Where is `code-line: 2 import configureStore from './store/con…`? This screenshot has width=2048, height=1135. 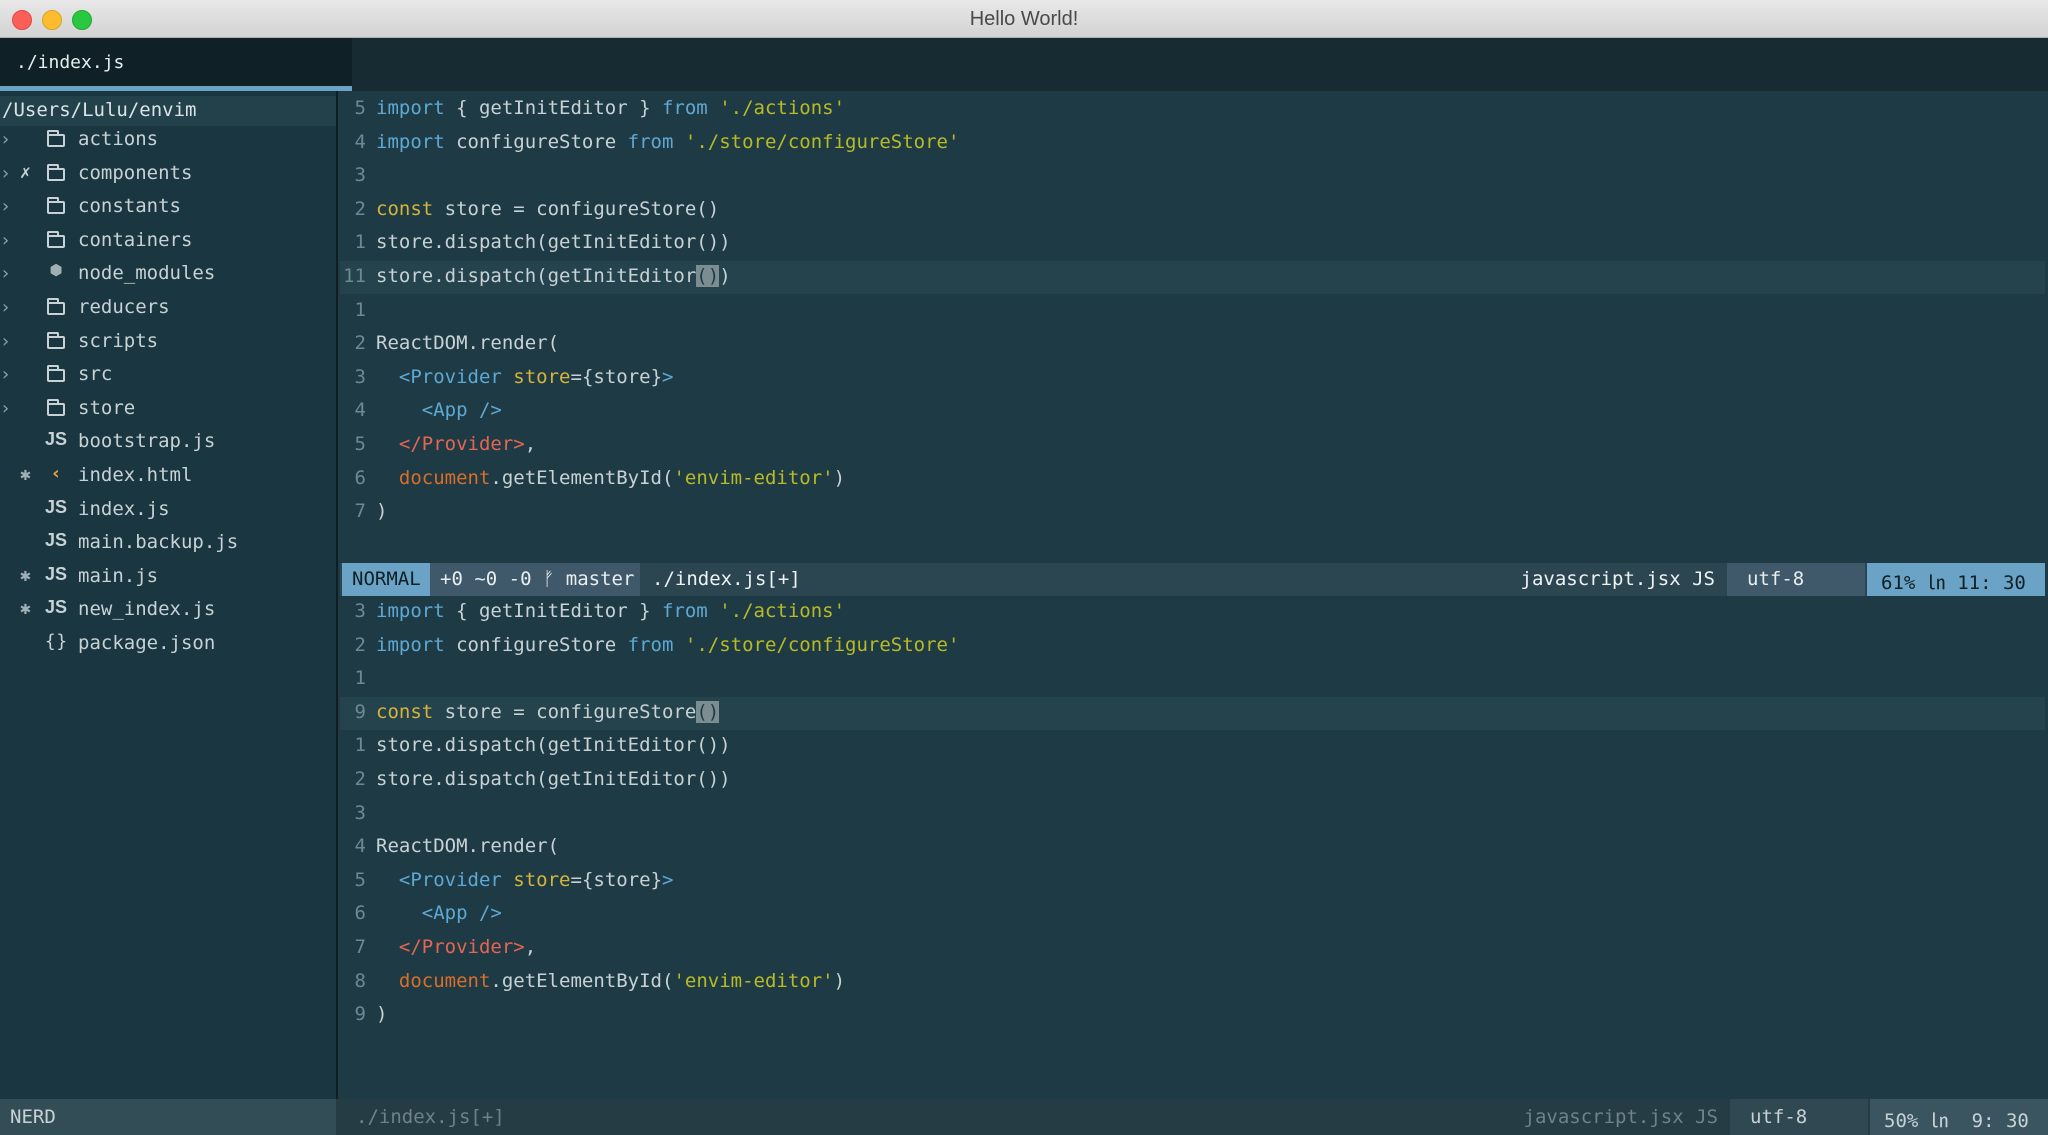 code-line: 2 import configureStore from './store/con… is located at coordinates (1194, 646).